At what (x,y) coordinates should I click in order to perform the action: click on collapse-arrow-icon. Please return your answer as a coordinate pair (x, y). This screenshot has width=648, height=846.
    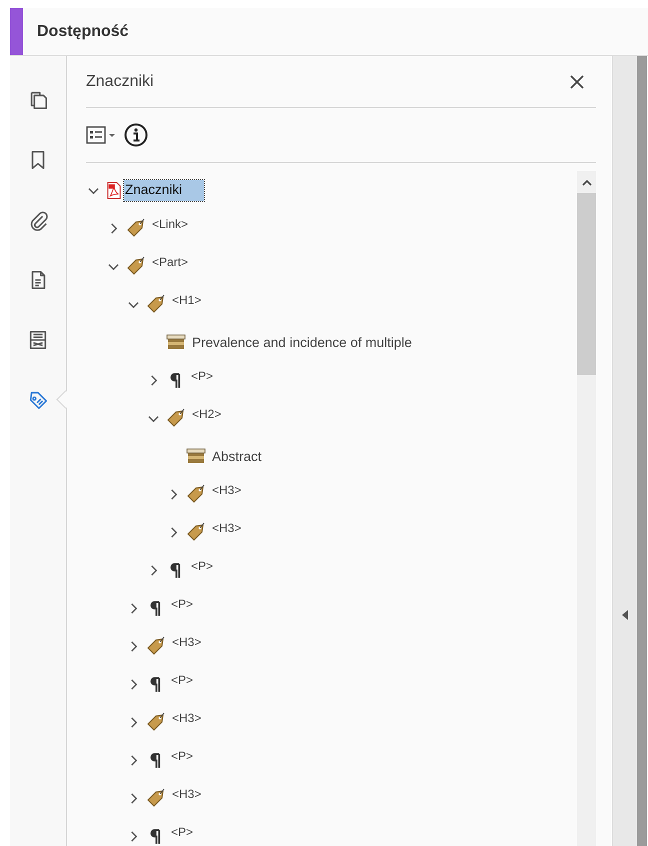
    Looking at the image, I should click on (625, 615).